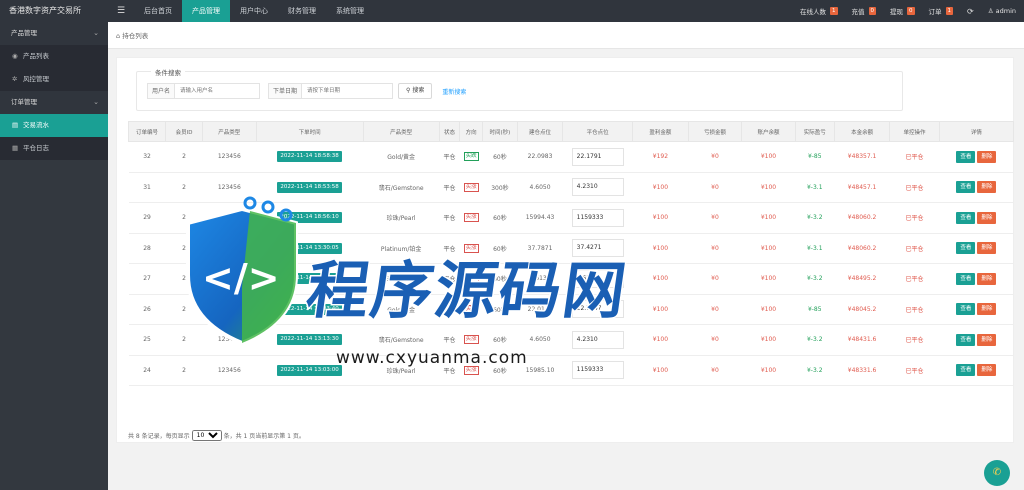 Image resolution: width=1024 pixels, height=490 pixels. I want to click on column-header: 盈利金额, so click(660, 131).